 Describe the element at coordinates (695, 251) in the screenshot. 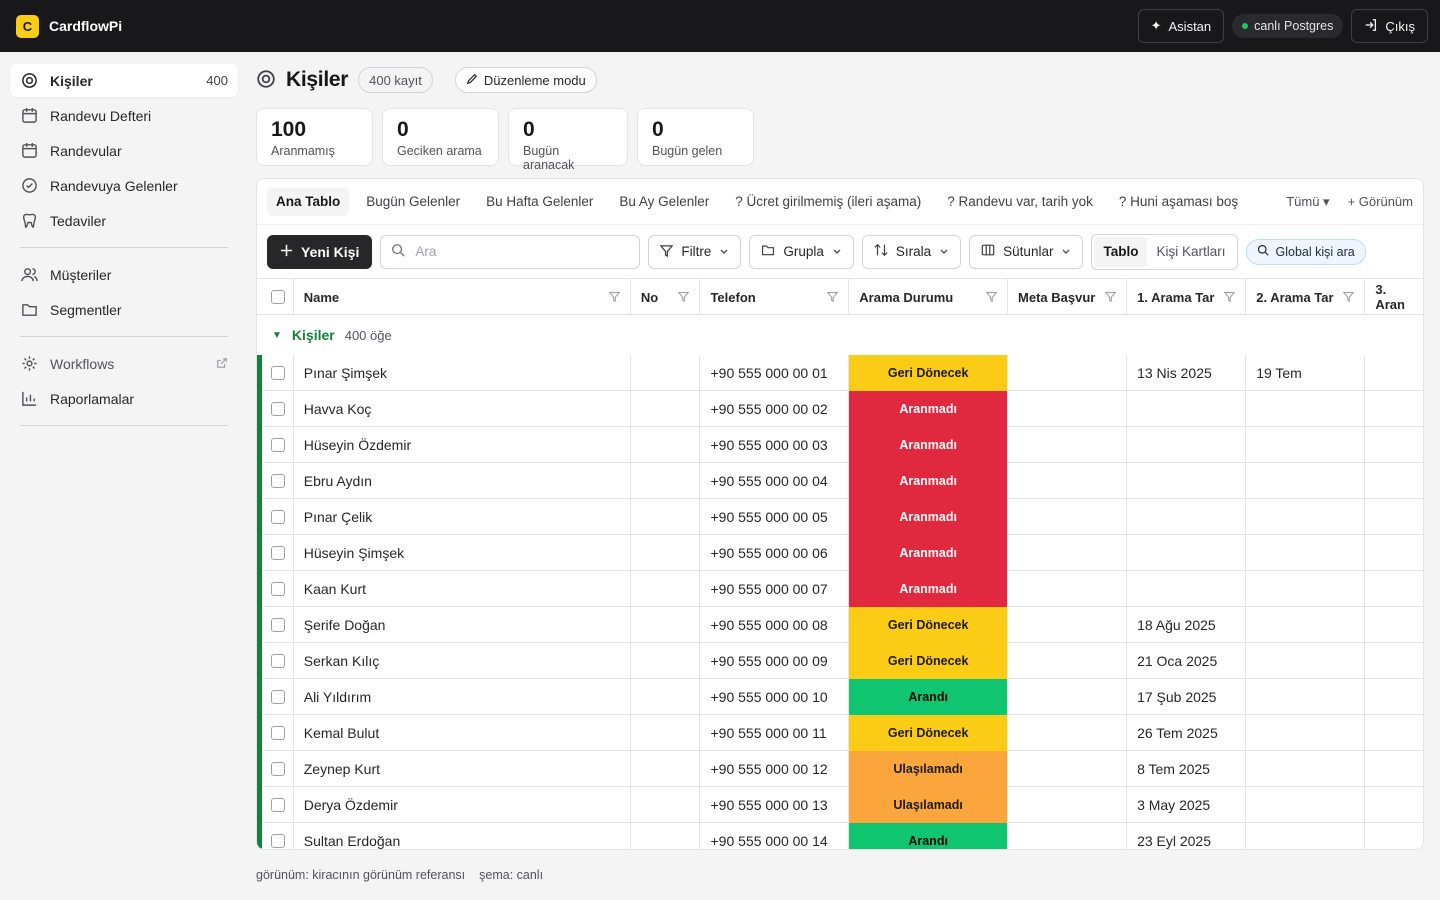

I see `filter-button: Filtre` at that location.